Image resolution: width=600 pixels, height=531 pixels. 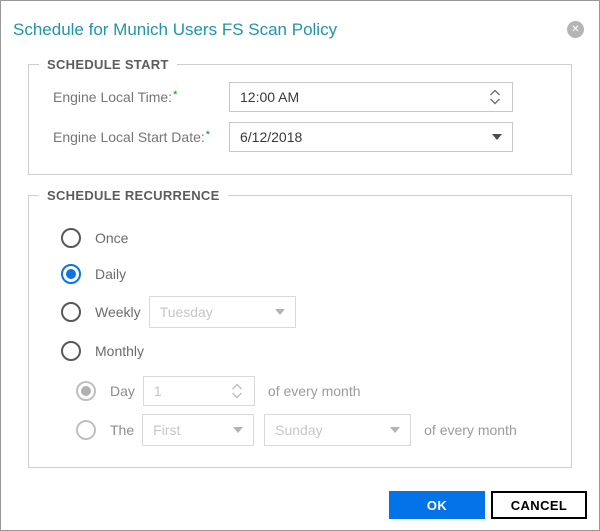 What do you see at coordinates (271, 137) in the screenshot?
I see `engine-local-start-date-value: 6/12/2018` at bounding box center [271, 137].